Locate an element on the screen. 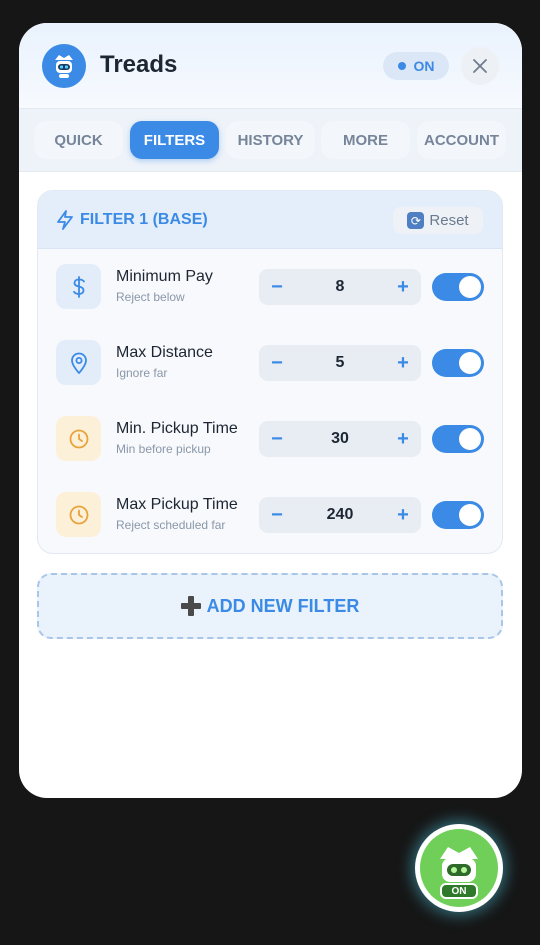 This screenshot has height=945, width=540. floating-toggle-button: ON is located at coordinates (459, 868).